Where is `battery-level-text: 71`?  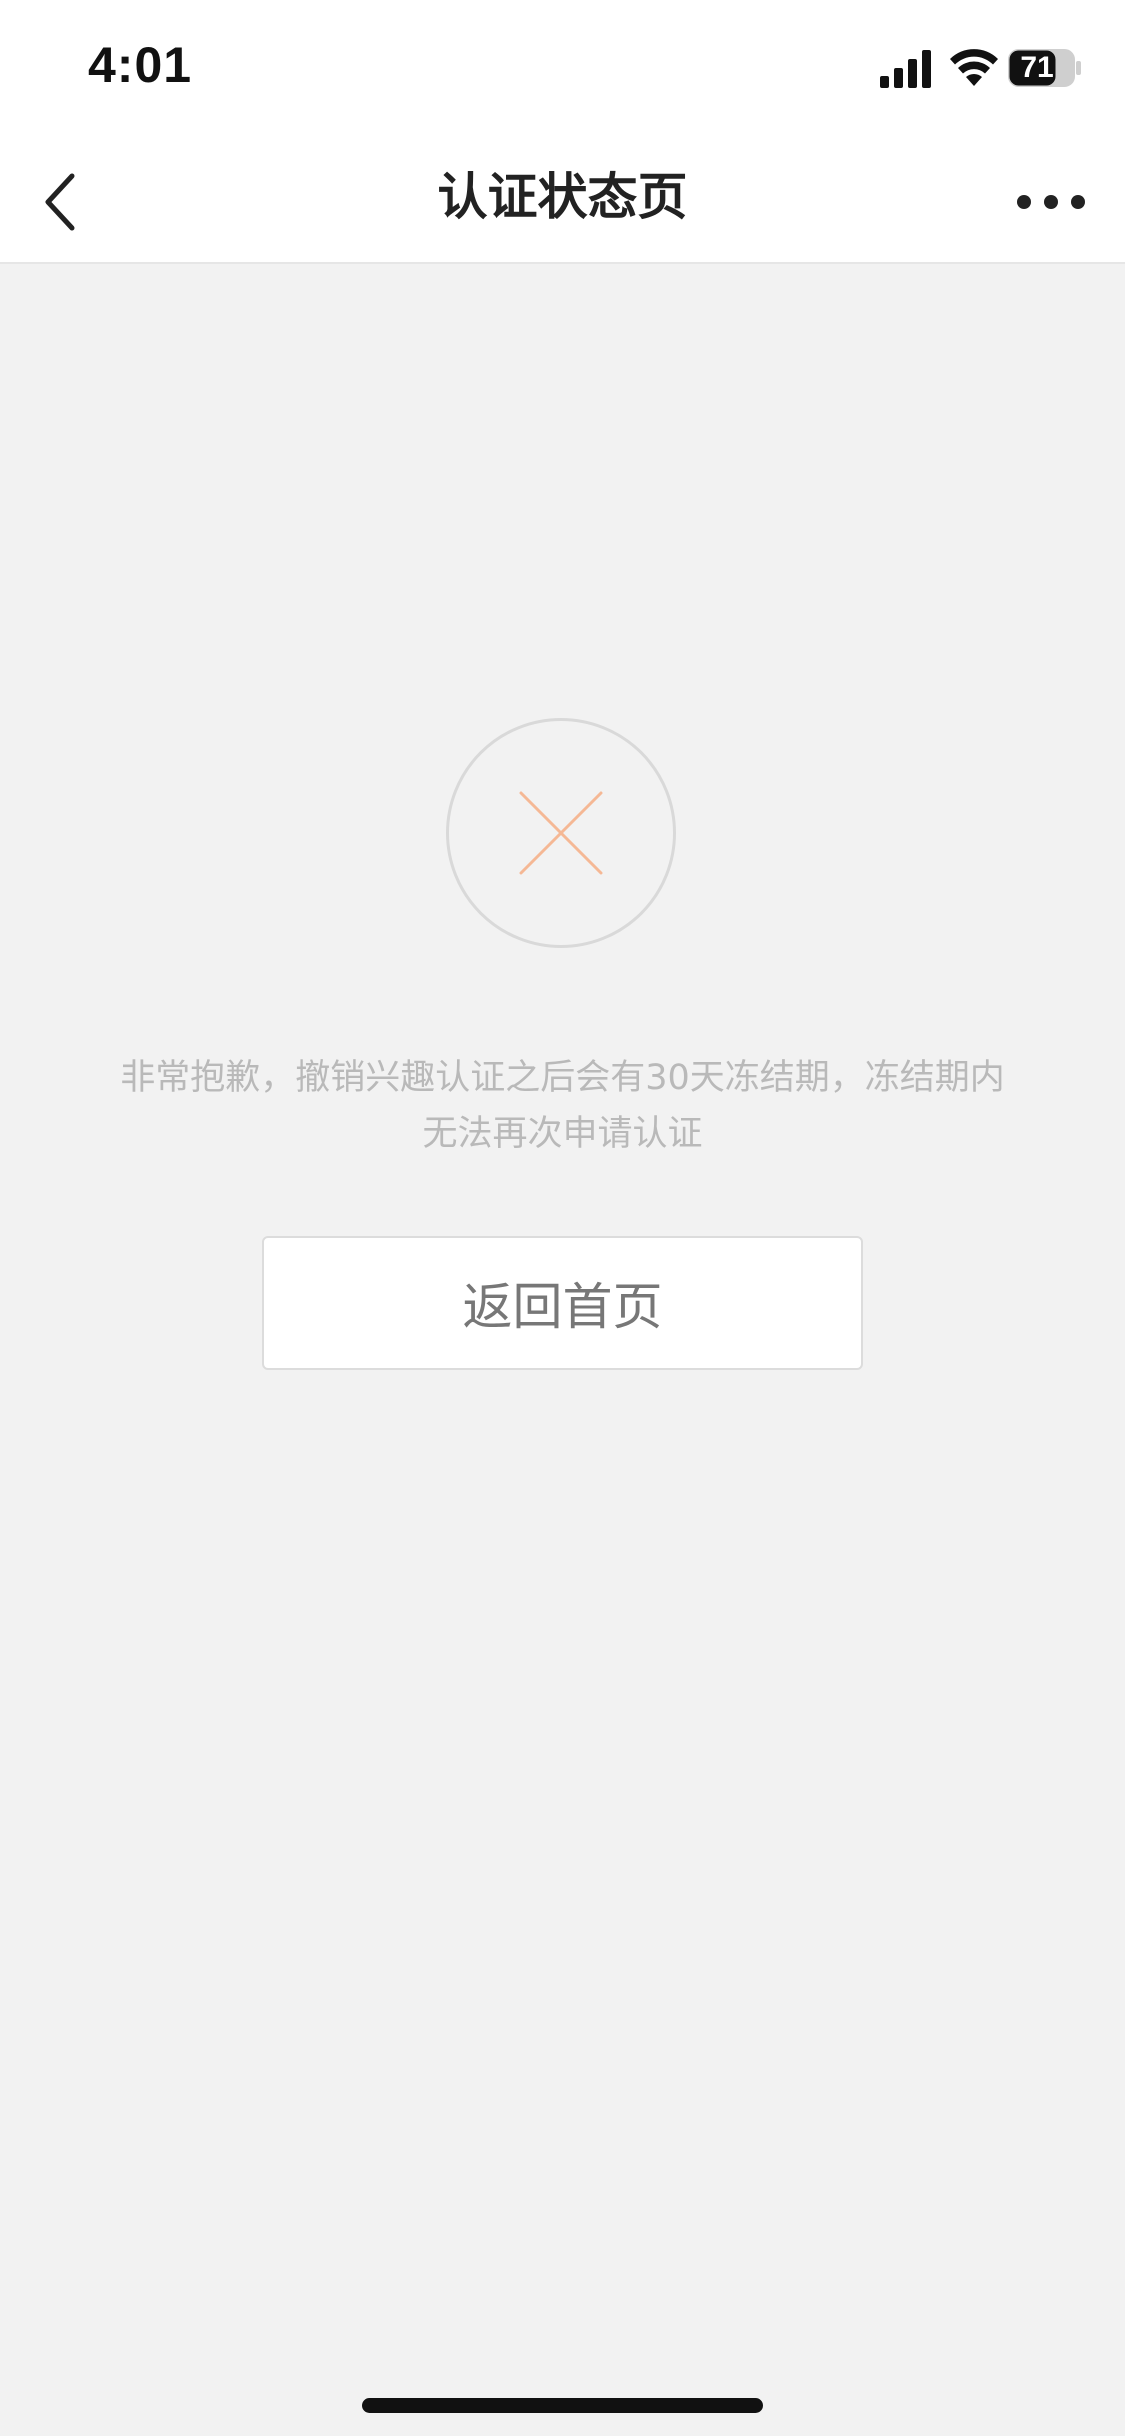
battery-level-text: 71 is located at coordinates (1037, 67).